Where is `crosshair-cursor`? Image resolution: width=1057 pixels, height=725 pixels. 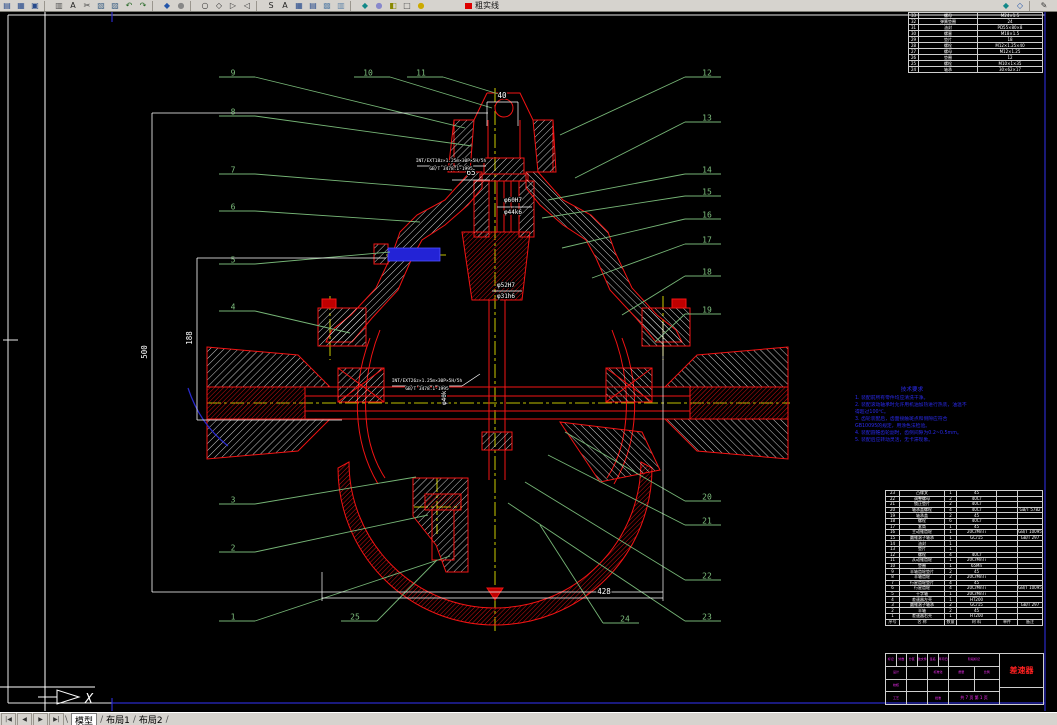
crosshair-cursor is located at coordinates (47, 361).